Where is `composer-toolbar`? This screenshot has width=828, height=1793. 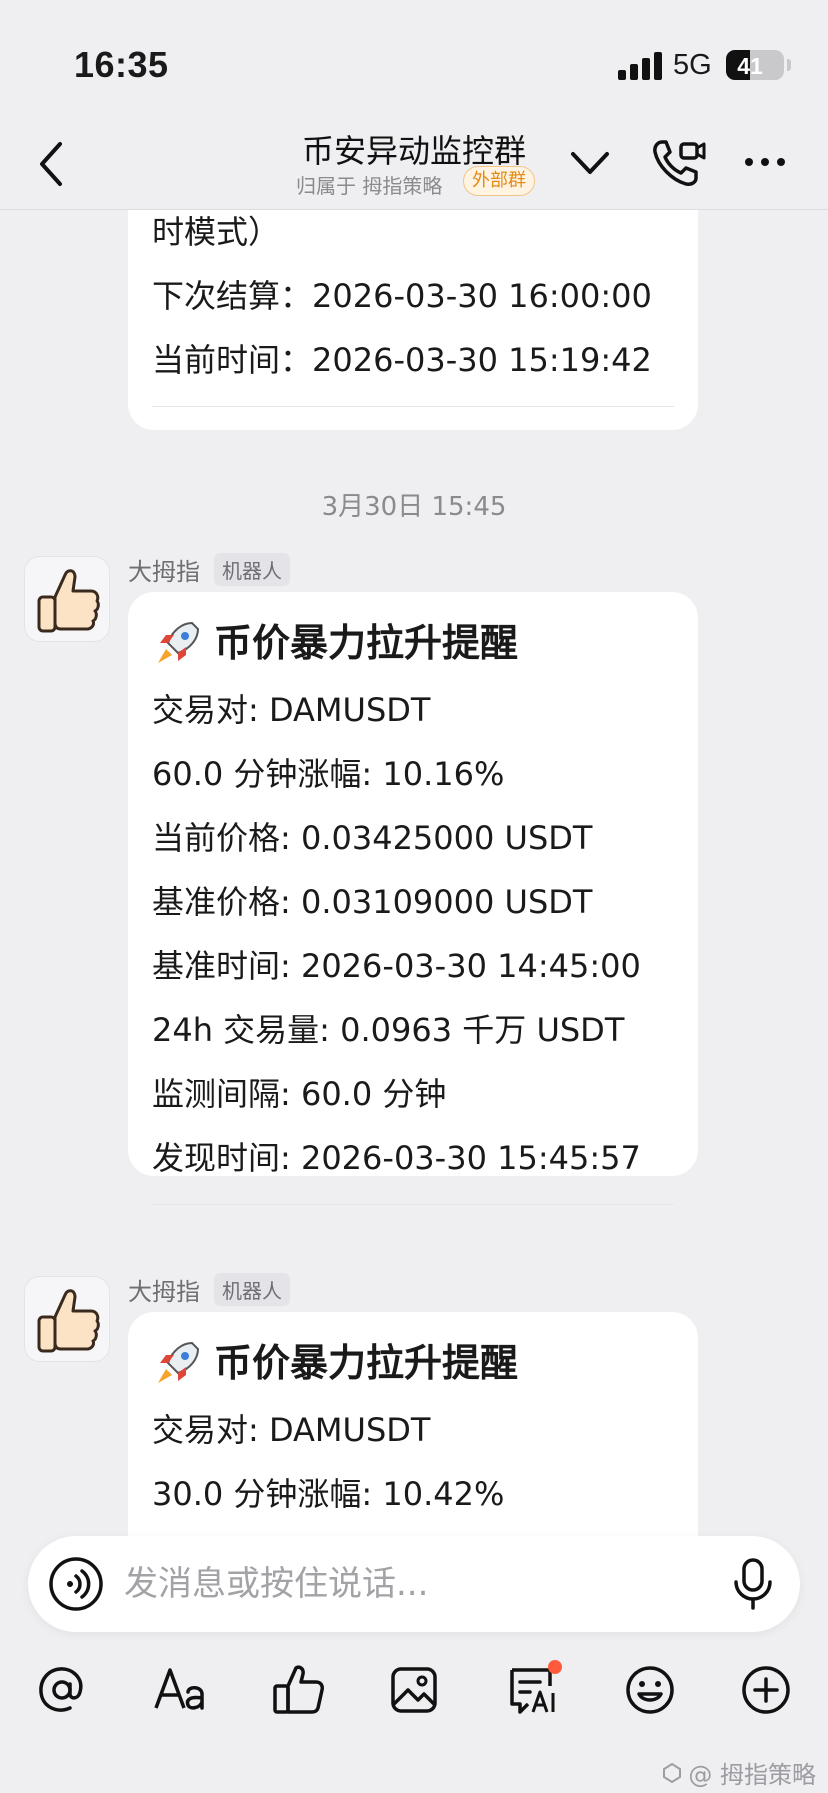
composer-toolbar is located at coordinates (414, 1695).